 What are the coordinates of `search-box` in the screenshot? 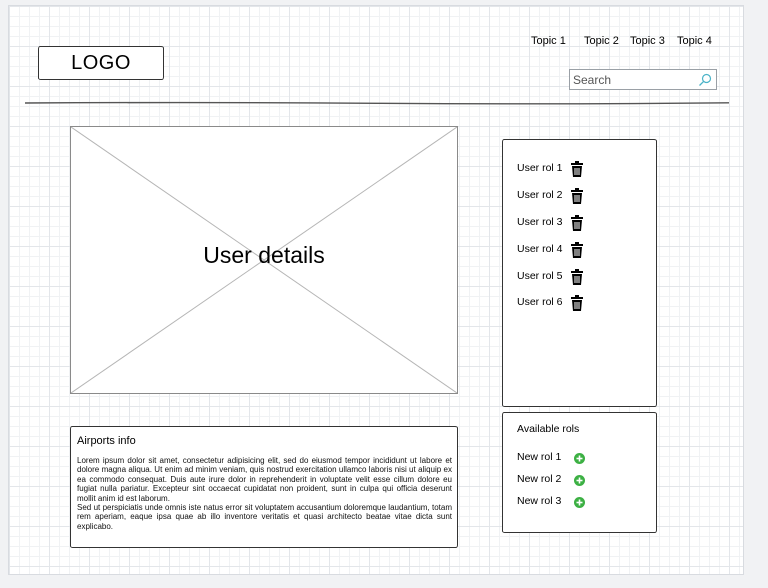 It's located at (643, 79).